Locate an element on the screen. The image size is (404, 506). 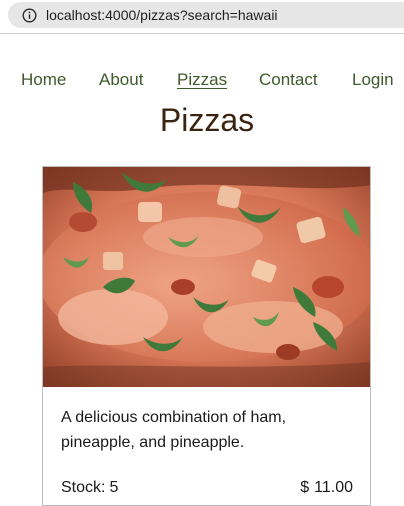
url-text: localhost:4000/pizzas?search=hawaii is located at coordinates (162, 15).